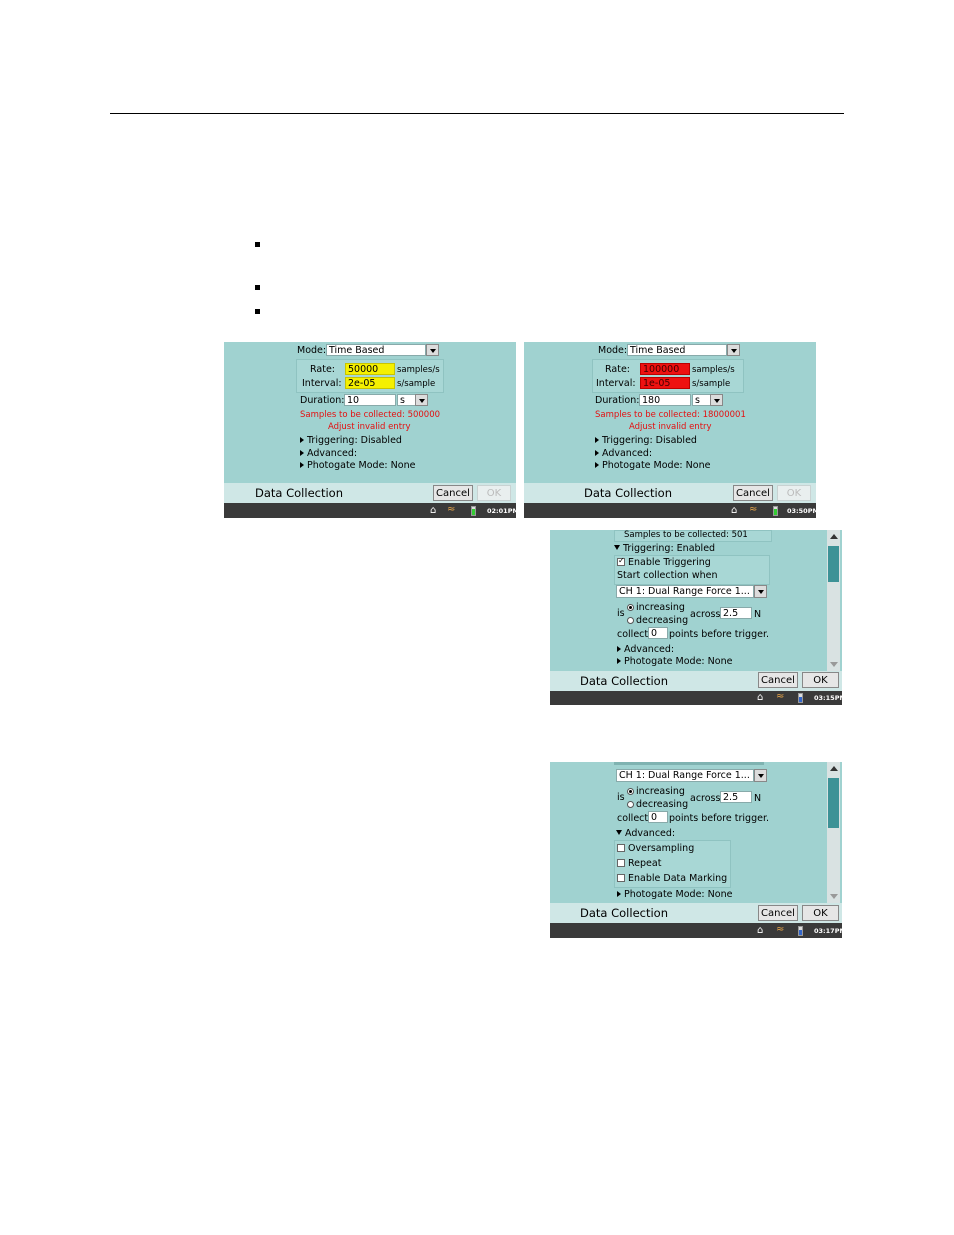 The image size is (954, 1235). Describe the element at coordinates (370, 510) in the screenshot. I see `status-bar: ⌂ ≈ 02:01PM` at that location.